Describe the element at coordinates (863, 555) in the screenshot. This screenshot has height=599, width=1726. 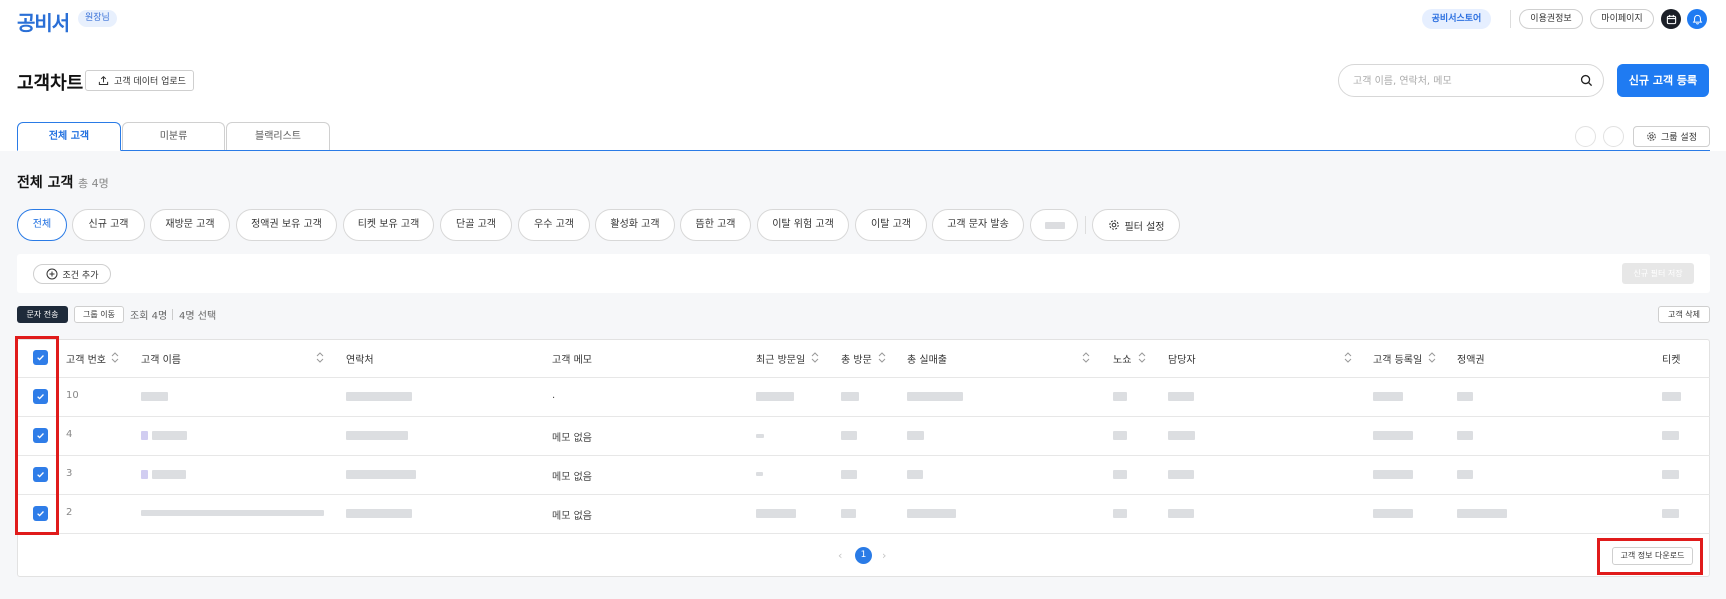
I see `page-number-button: 1` at that location.